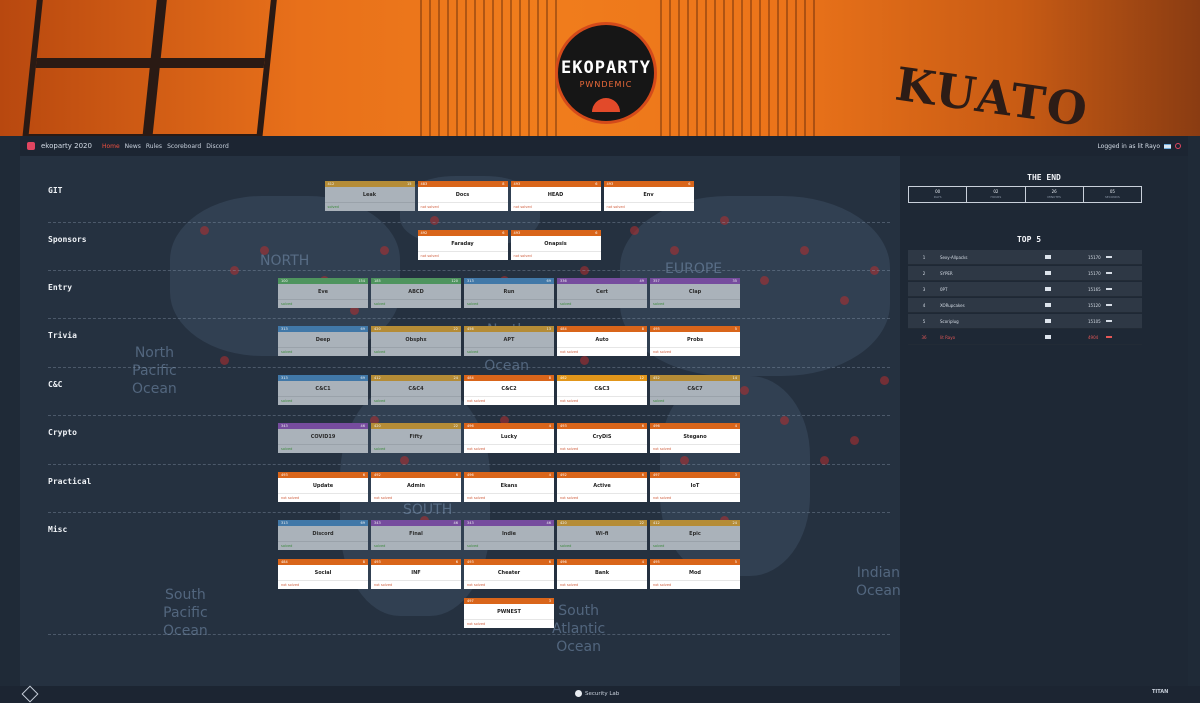 The width and height of the screenshot is (1200, 703). I want to click on logged-in-text: Logged in as lit Rayo, so click(1128, 146).